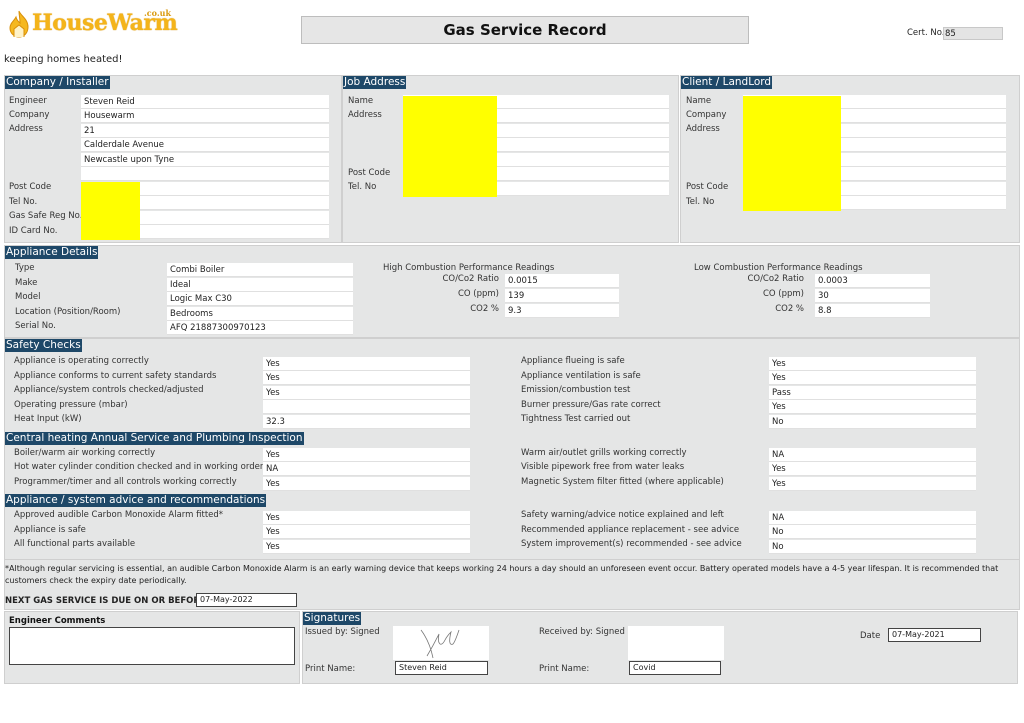  Describe the element at coordinates (562, 311) in the screenshot. I see `high-co2-field: 9.3` at that location.